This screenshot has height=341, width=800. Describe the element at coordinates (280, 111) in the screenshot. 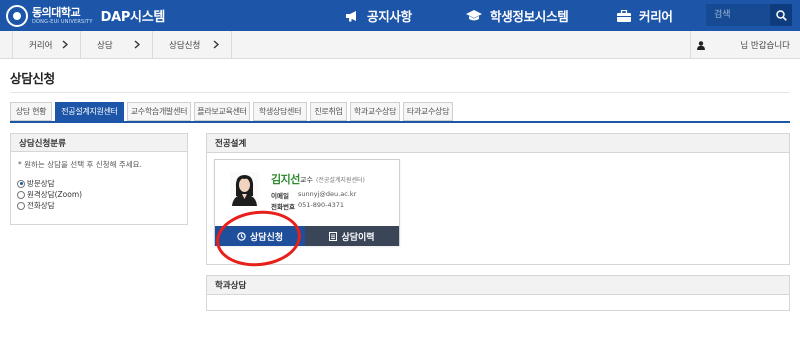

I see `tab-student-counseling-center: 학생상담센터` at that location.